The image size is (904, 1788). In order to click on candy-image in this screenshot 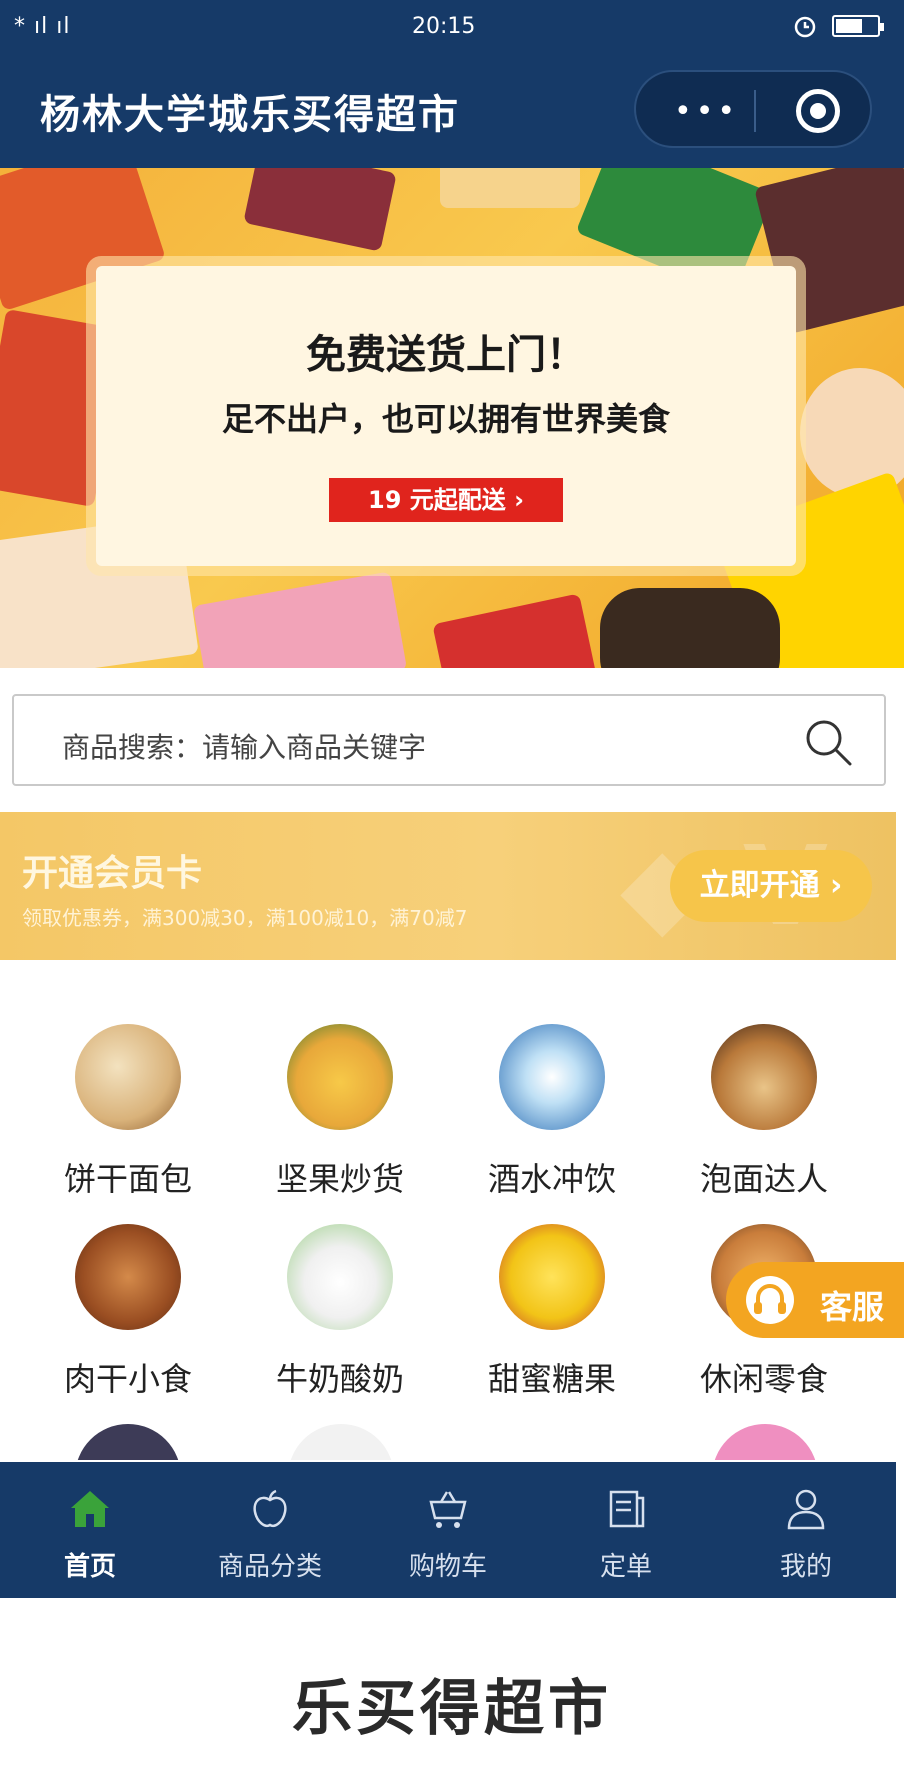, I will do `click(552, 1277)`.